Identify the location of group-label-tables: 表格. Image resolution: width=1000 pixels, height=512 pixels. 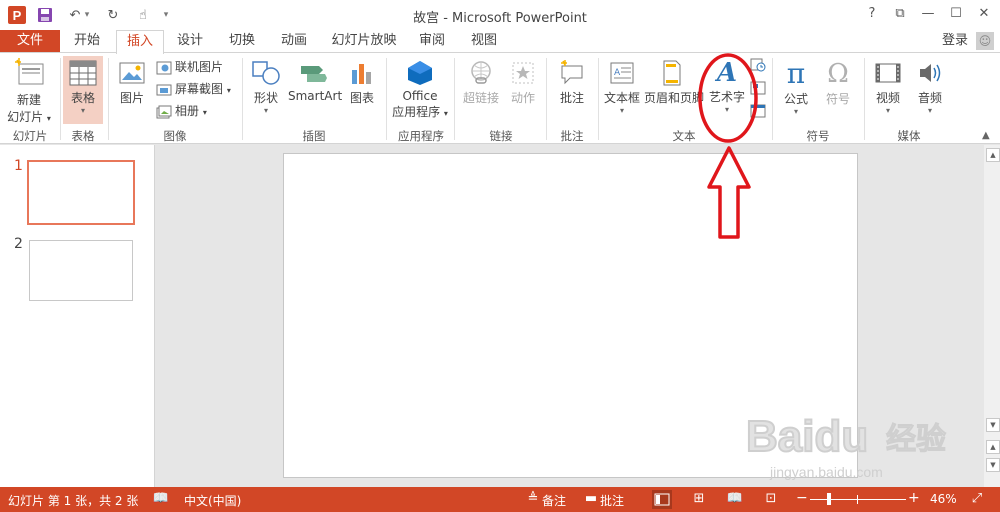
(83, 136).